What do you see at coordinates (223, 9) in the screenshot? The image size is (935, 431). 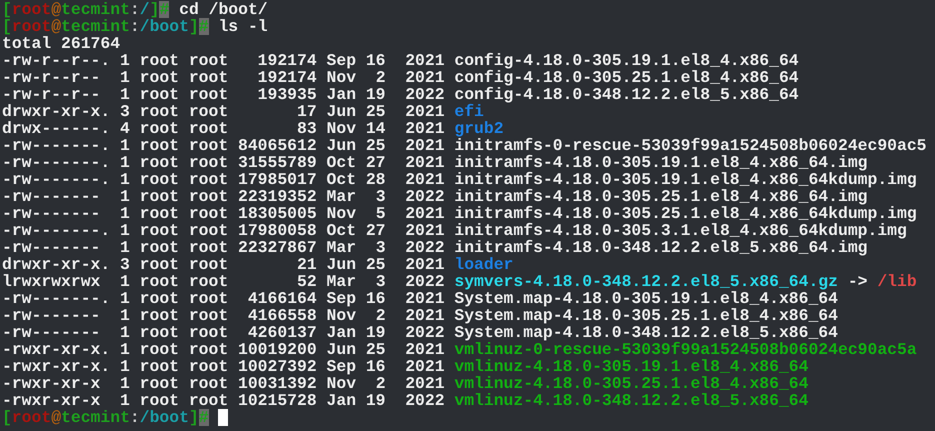 I see `command-text: cd /boot/` at bounding box center [223, 9].